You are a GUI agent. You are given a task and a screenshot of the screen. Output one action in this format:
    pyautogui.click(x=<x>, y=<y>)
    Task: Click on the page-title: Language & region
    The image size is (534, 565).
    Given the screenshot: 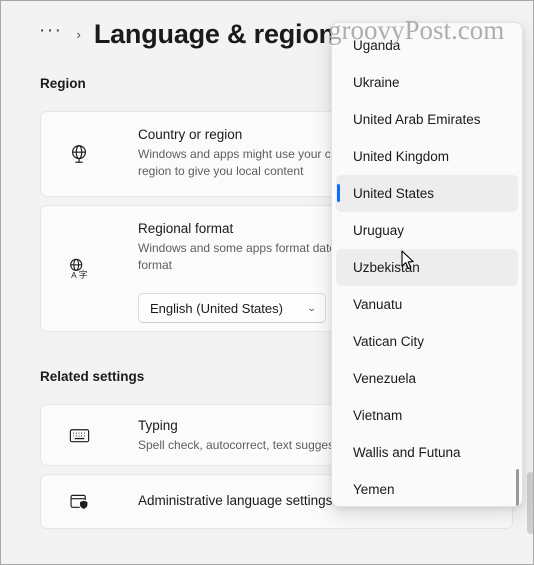 What is the action you would take?
    pyautogui.click(x=214, y=33)
    